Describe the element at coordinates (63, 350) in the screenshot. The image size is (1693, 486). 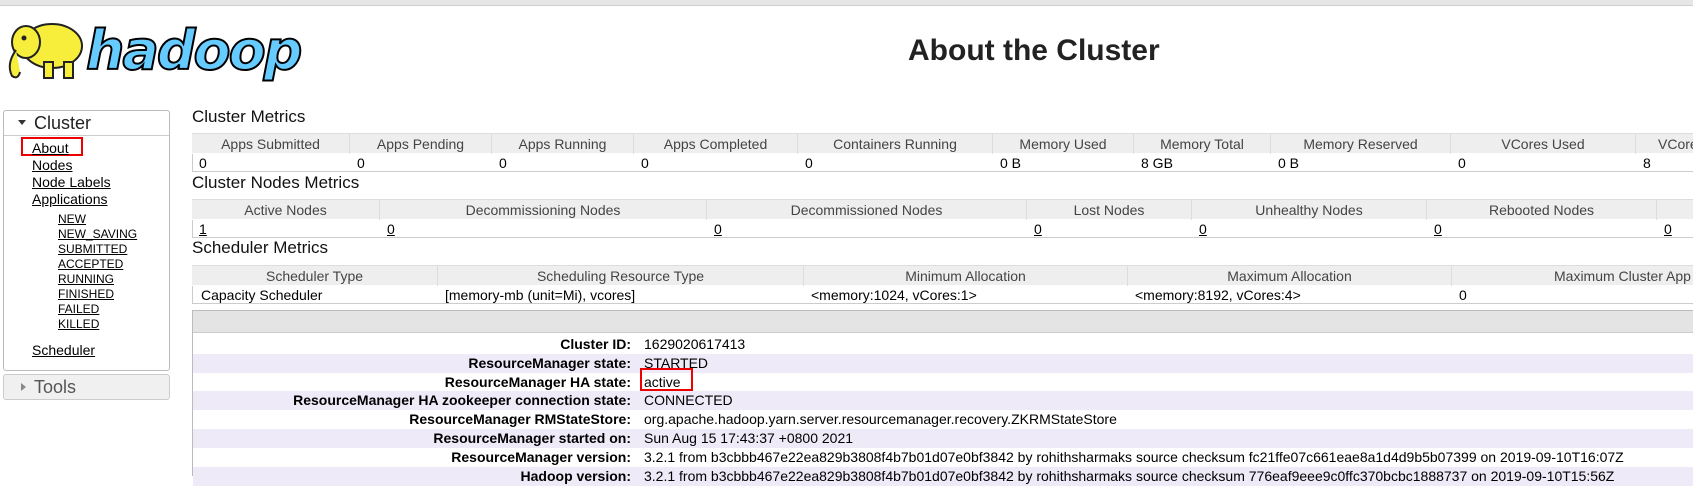
I see `sidebar-item-scheduler: Scheduler` at that location.